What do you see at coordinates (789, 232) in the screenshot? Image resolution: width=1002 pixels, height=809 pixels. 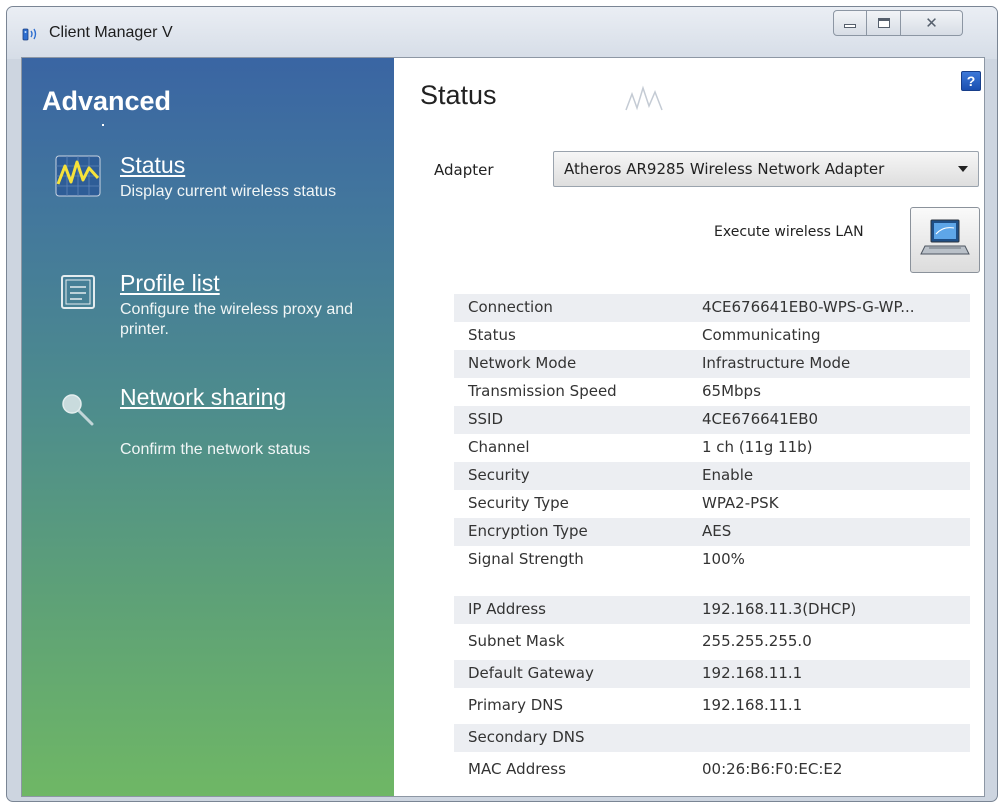 I see `execute-wireless-lan-label: Execute wireless LAN` at bounding box center [789, 232].